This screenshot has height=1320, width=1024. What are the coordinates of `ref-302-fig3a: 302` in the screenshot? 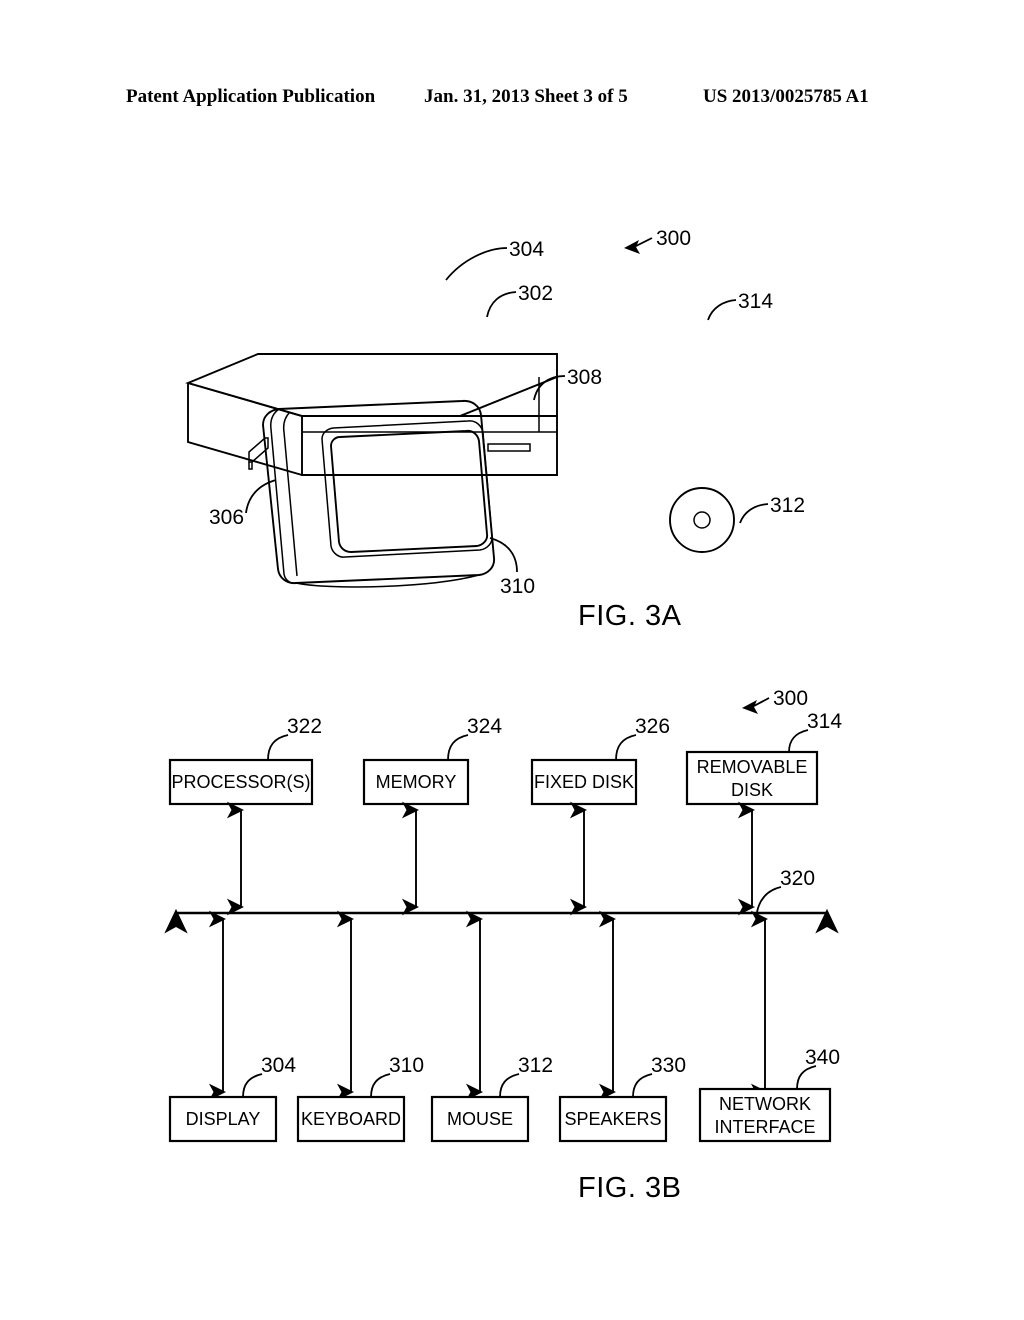 It's located at (519, 300).